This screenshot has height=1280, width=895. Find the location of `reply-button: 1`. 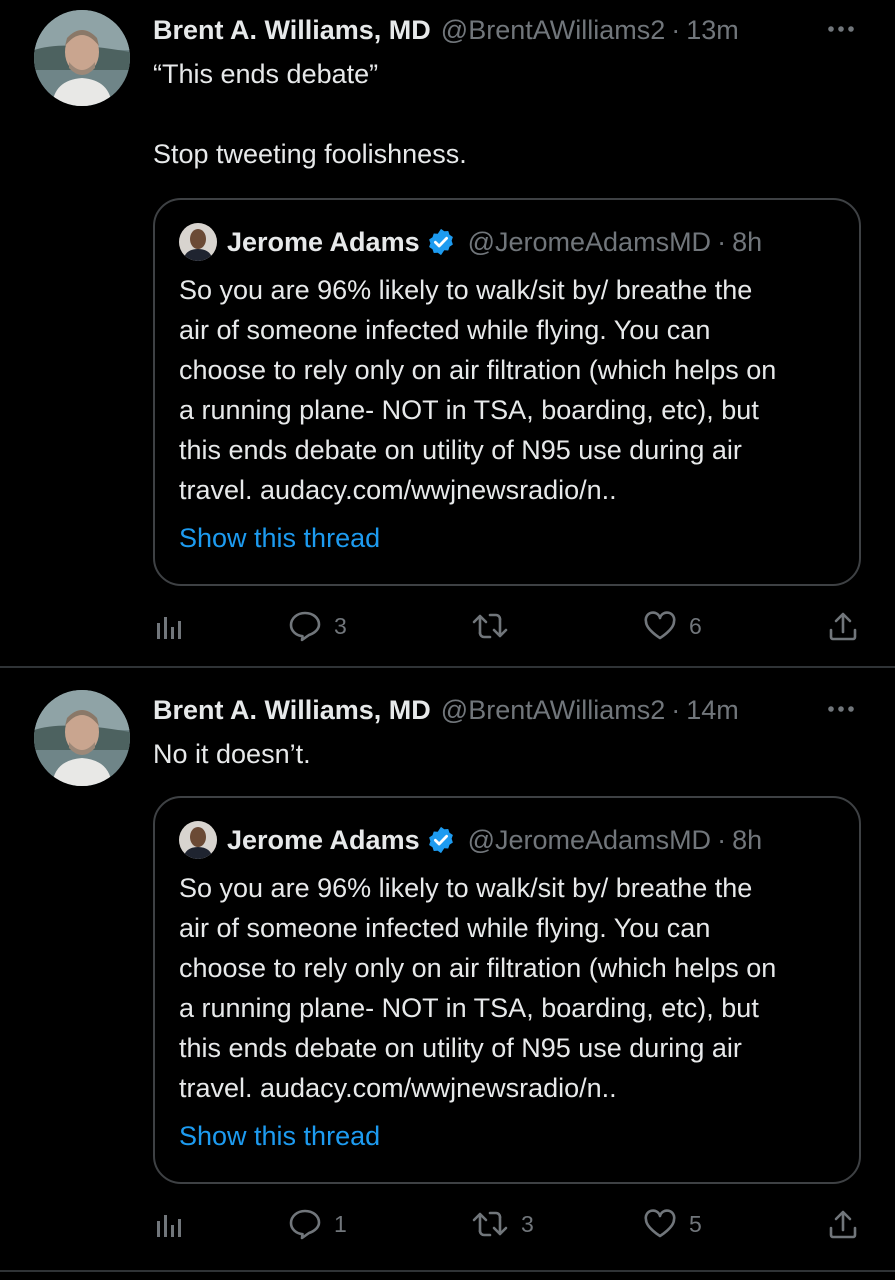

reply-button: 1 is located at coordinates (317, 1224).